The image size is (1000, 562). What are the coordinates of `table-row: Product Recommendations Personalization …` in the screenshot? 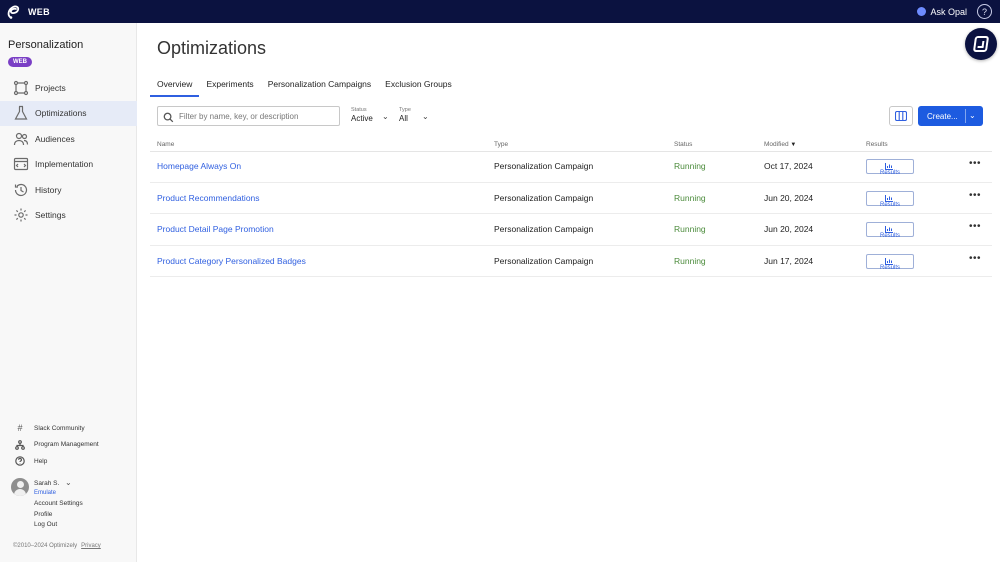 It's located at (571, 198).